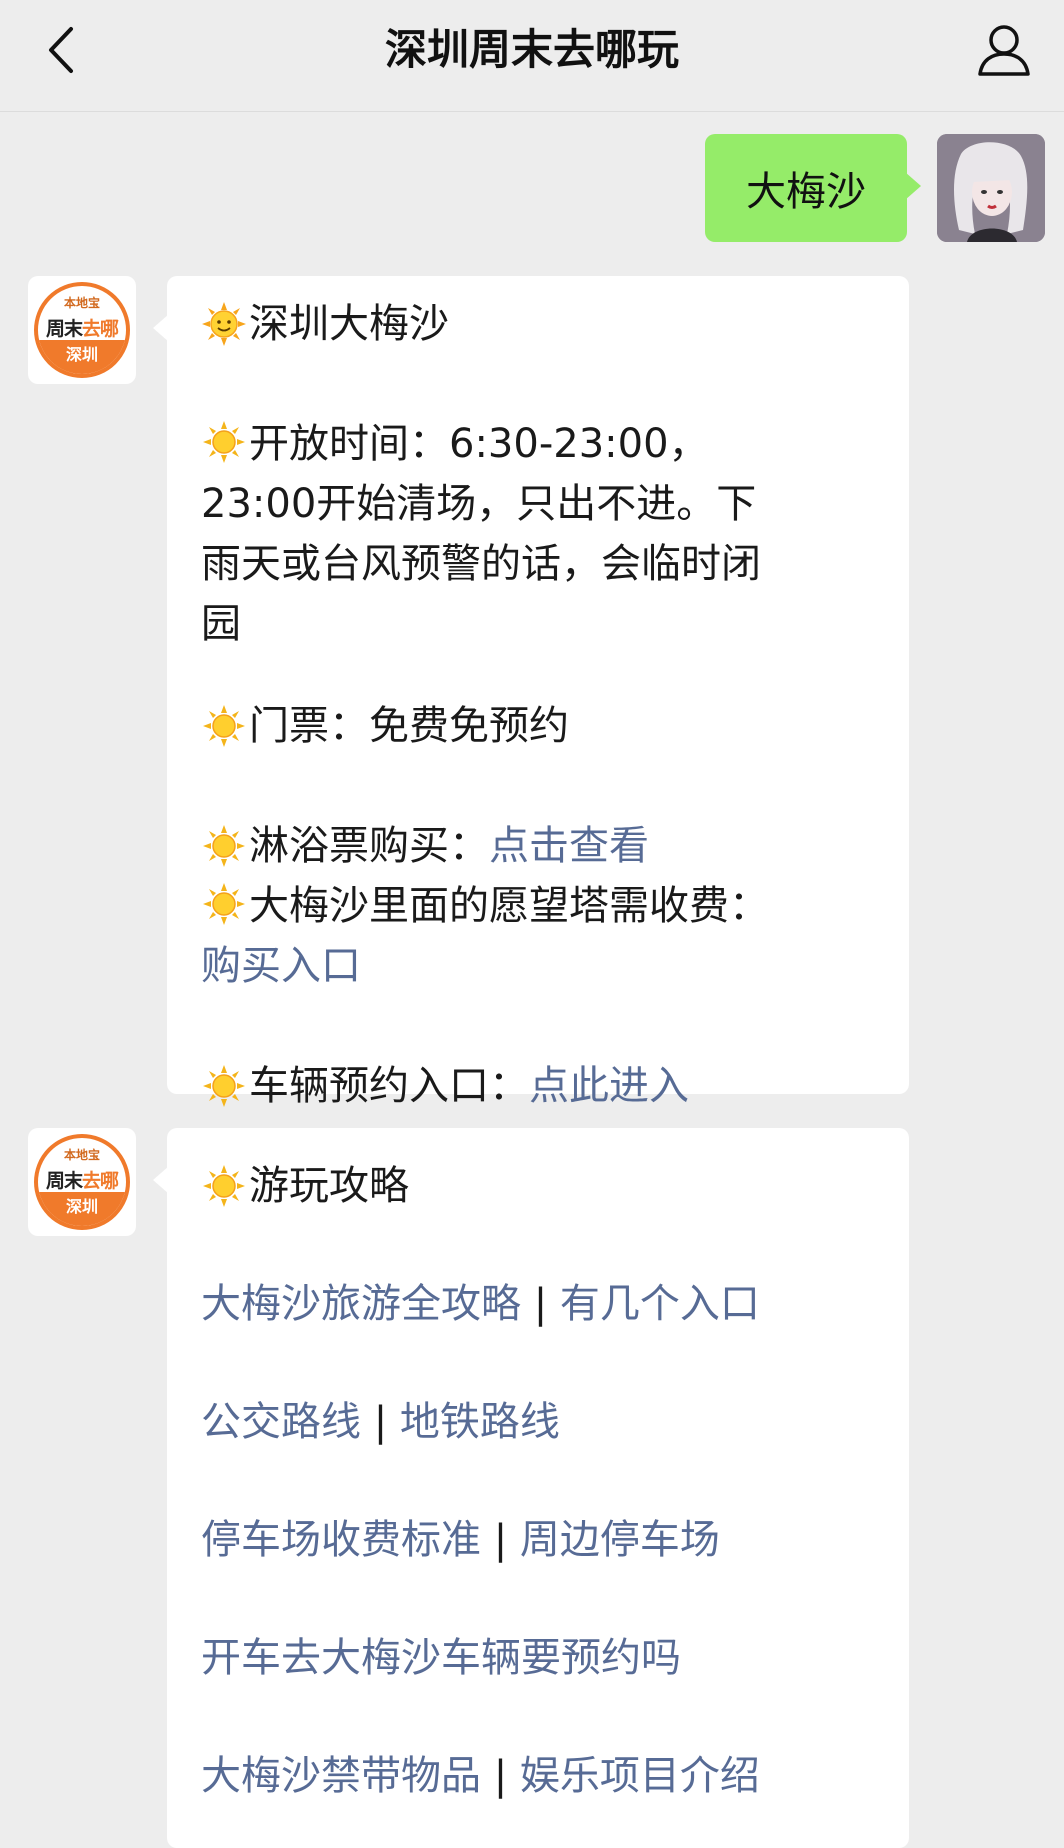  Describe the element at coordinates (660, 1304) in the screenshot. I see `guide-link: 有几个入口` at that location.